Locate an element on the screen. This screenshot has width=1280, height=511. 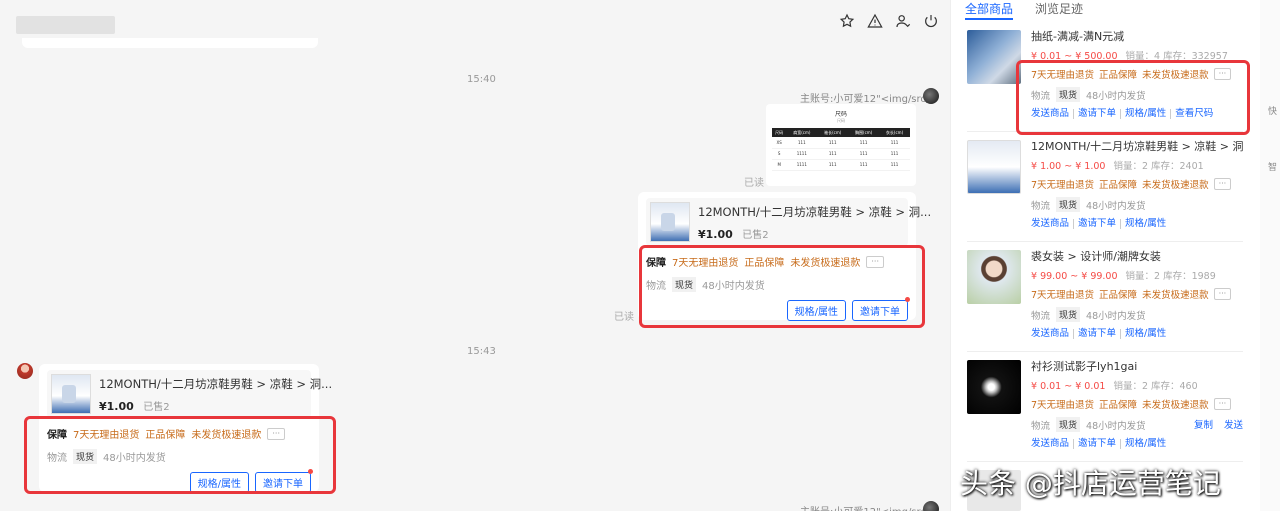
item-actions: 发送商品 邀请下单 规格/属性 查看尺码 is located at coordinates (1137, 114).